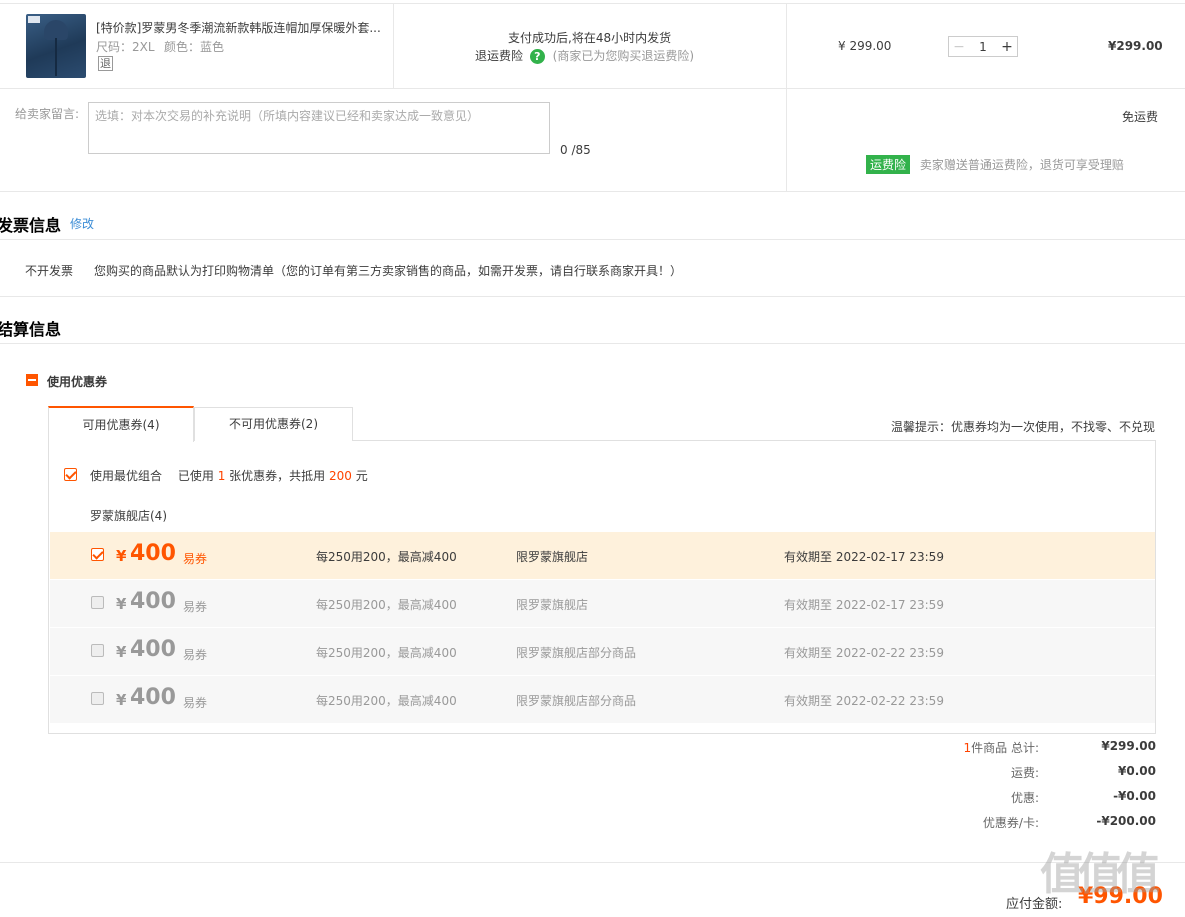 The width and height of the screenshot is (1185, 917). I want to click on summary-coupon-label: 优惠券/卡:, so click(1010, 823).